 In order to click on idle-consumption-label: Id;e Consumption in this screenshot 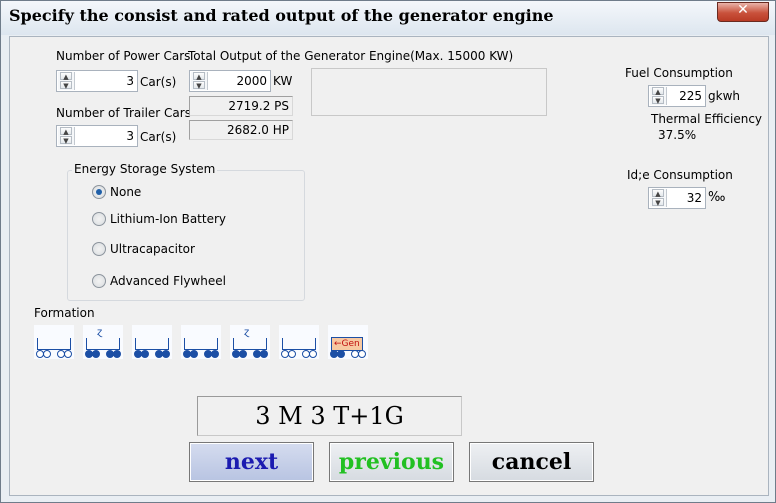, I will do `click(680, 175)`.